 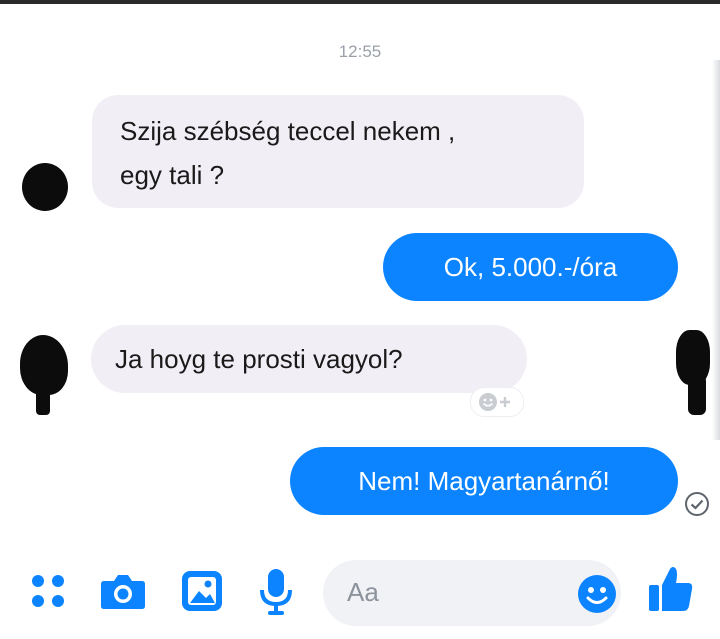 What do you see at coordinates (716, 250) in the screenshot?
I see `screen-edge-shadow` at bounding box center [716, 250].